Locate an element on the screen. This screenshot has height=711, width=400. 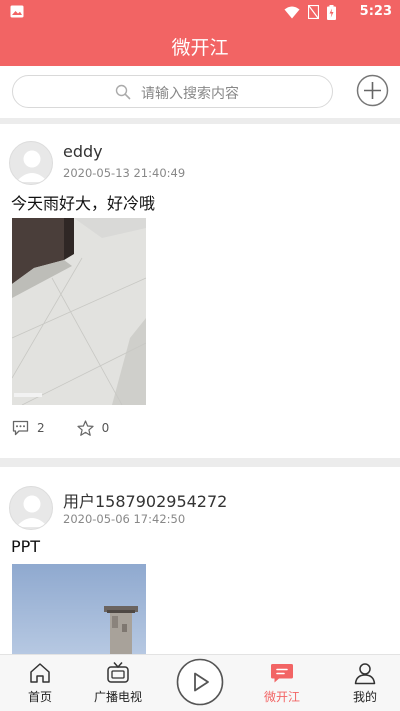
tab-label: 我的 is located at coordinates (364, 697).